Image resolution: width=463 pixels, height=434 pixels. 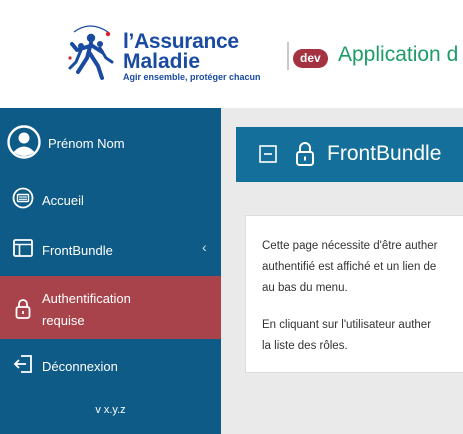 I want to click on sidebar-item-authentification: Authentification requise, so click(x=110, y=307).